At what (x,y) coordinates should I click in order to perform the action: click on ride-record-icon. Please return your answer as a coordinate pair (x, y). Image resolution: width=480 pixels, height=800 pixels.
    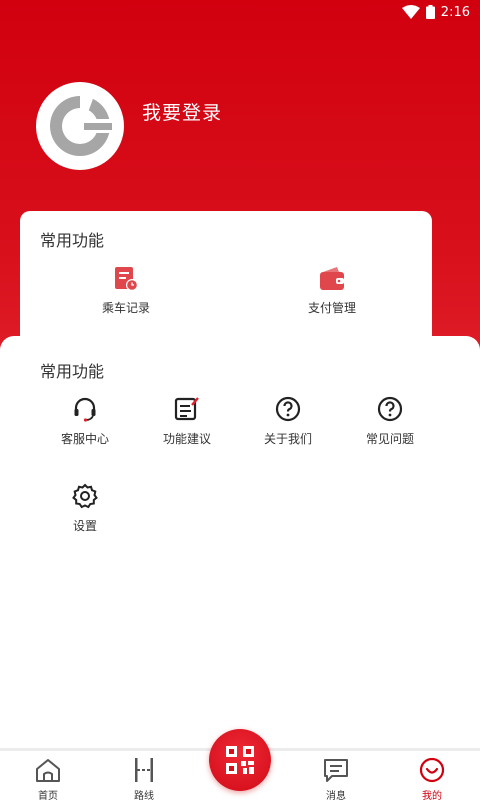
    Looking at the image, I should click on (126, 279).